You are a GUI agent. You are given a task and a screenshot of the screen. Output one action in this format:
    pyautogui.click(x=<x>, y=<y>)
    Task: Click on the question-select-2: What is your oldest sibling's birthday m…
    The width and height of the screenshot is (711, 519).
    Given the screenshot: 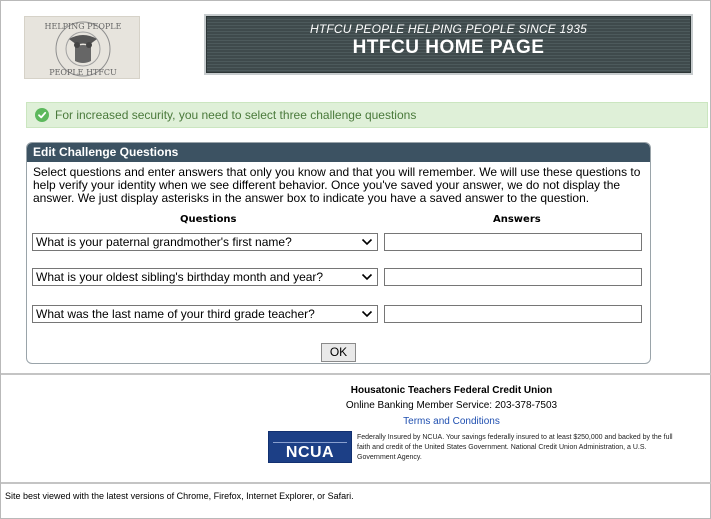 What is the action you would take?
    pyautogui.click(x=205, y=277)
    